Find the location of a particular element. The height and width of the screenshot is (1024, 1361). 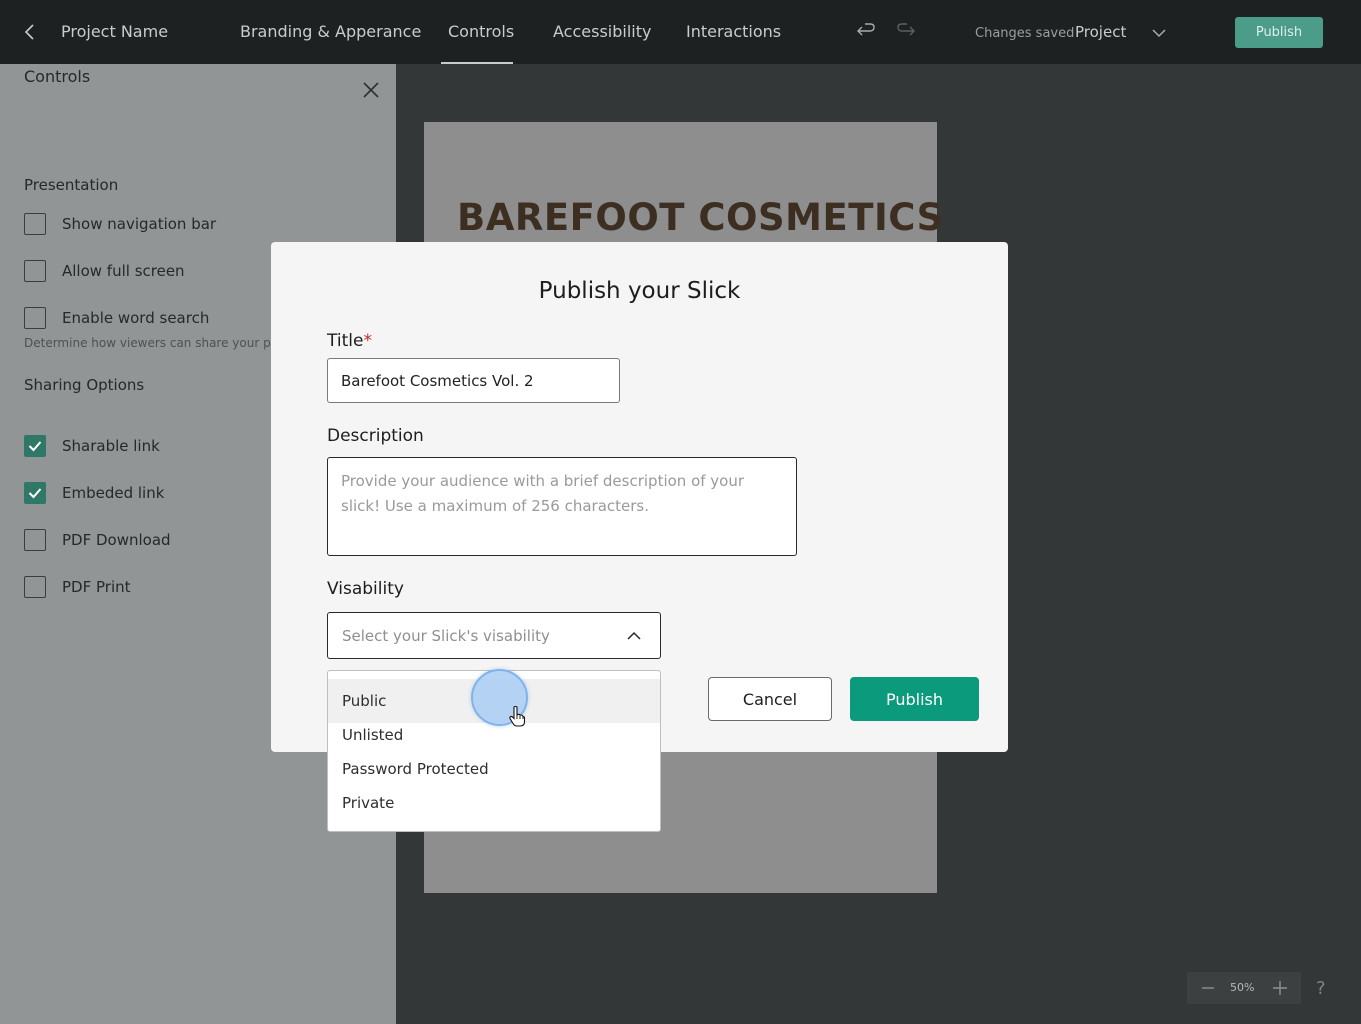

zoom-level: 50% is located at coordinates (1242, 987).